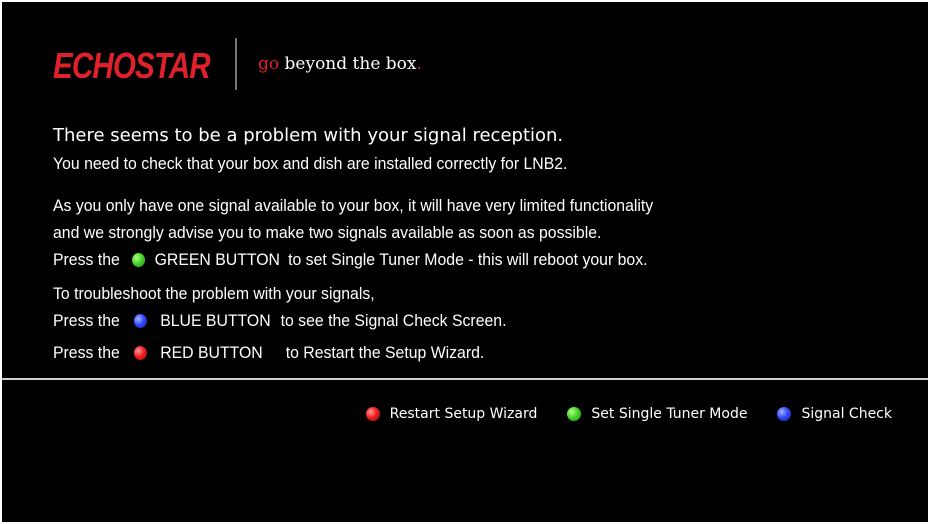 This screenshot has width=930, height=524. What do you see at coordinates (138, 260) in the screenshot?
I see `green-button-icon` at bounding box center [138, 260].